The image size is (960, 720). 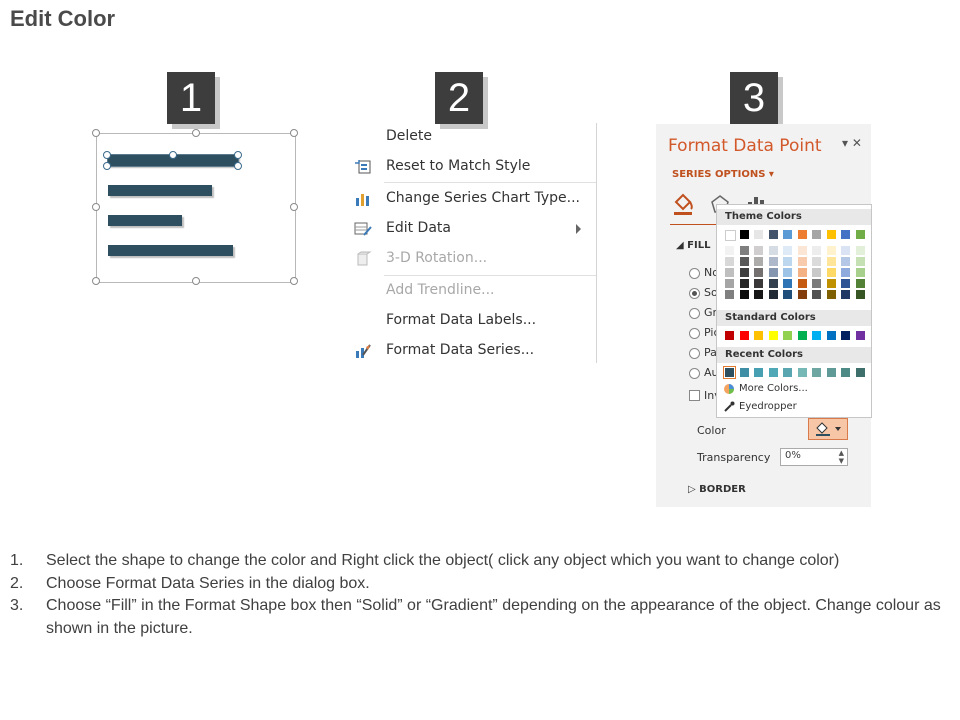 I want to click on close-icon: ✕, so click(x=857, y=143).